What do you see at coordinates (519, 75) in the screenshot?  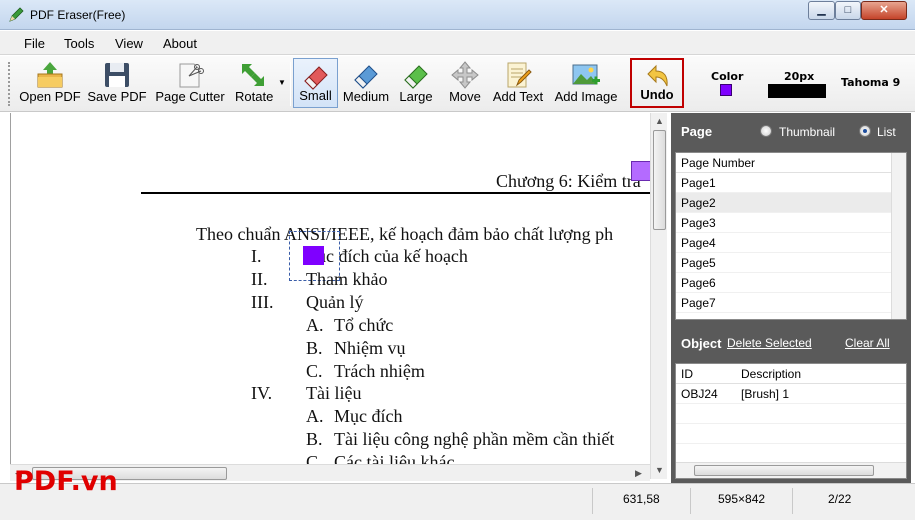 I see `note-pencil-icon` at bounding box center [519, 75].